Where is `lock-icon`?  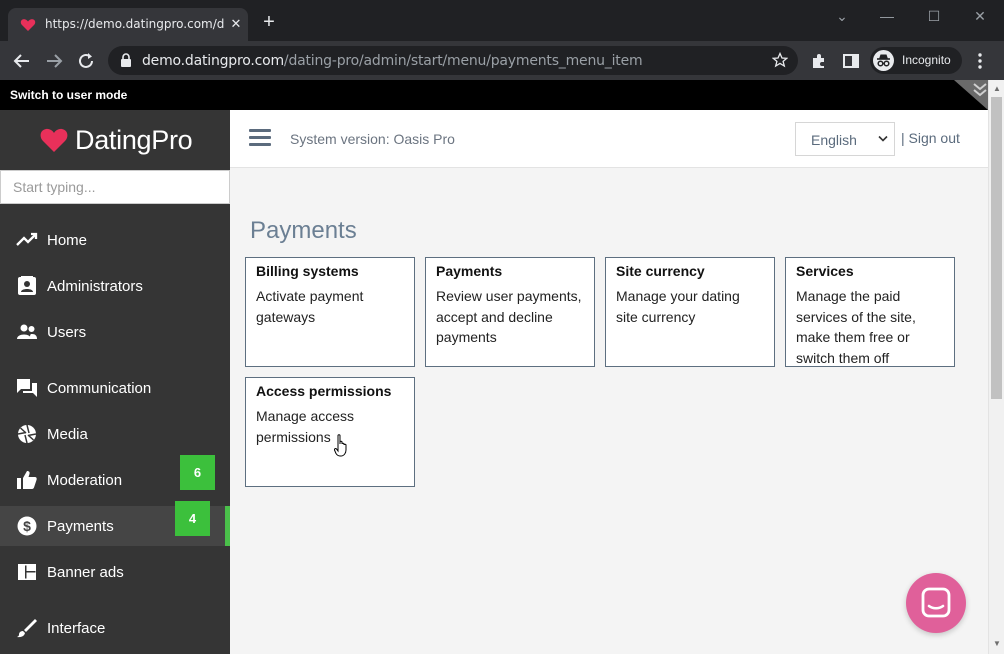
lock-icon is located at coordinates (126, 60).